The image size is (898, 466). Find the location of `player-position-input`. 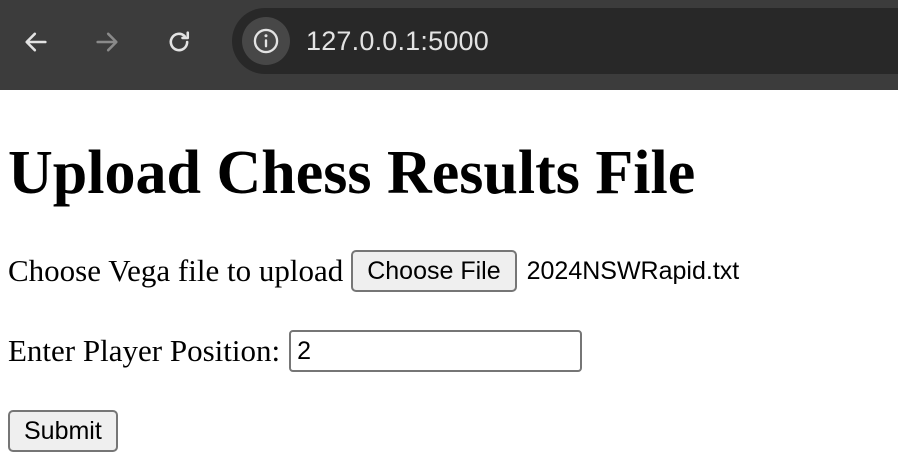

player-position-input is located at coordinates (436, 351).